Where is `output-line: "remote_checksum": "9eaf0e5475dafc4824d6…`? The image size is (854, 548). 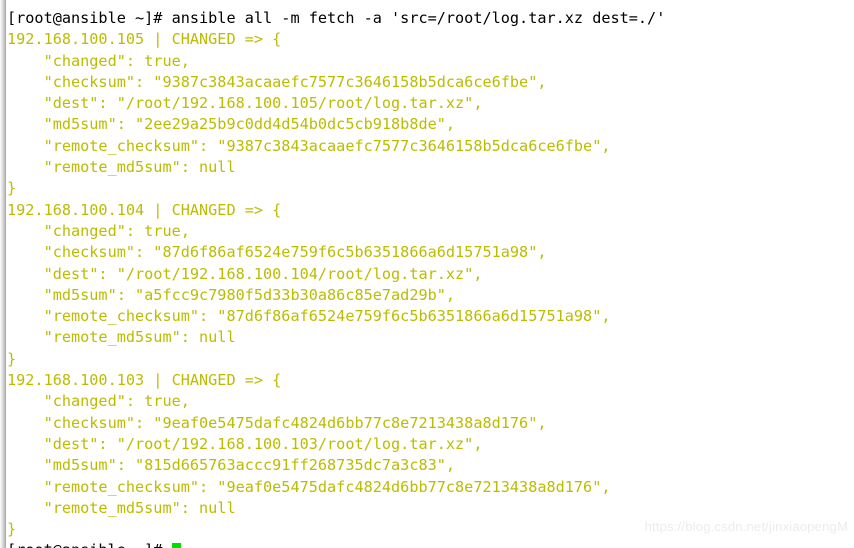
output-line: "remote_checksum": "9eaf0e5475dafc4824d6… is located at coordinates (309, 486).